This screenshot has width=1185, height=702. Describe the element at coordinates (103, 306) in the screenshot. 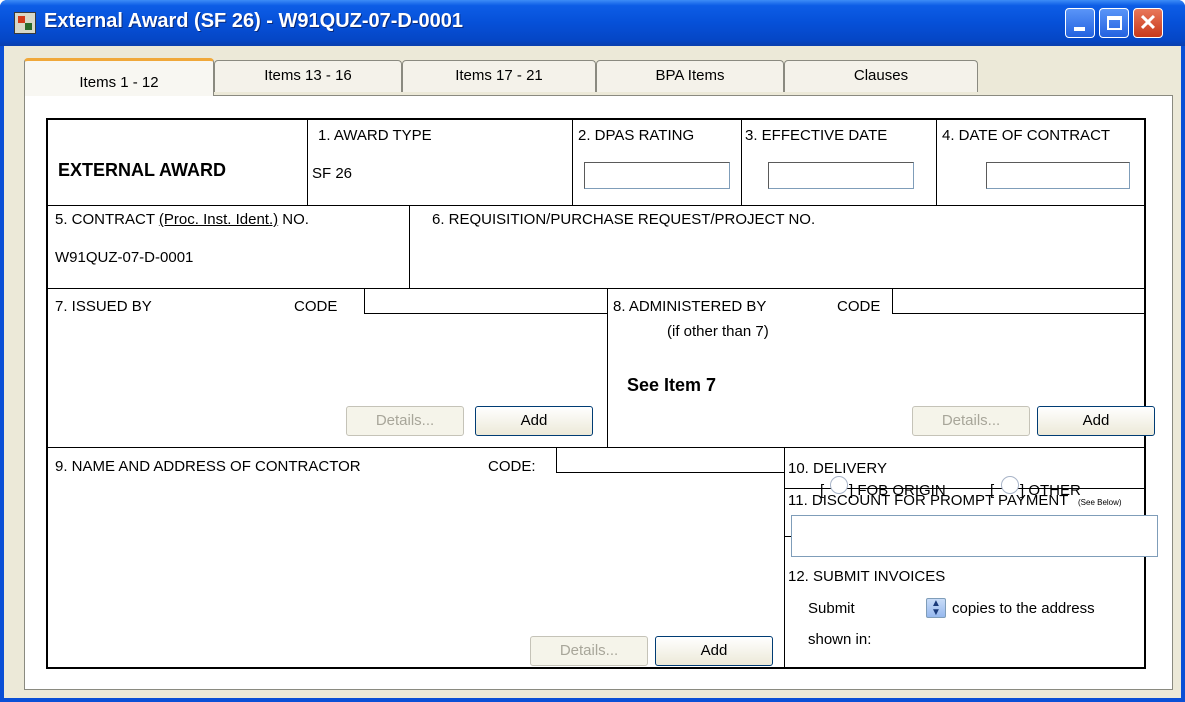

I see `issued-by-label: 7. ISSUED BY` at that location.